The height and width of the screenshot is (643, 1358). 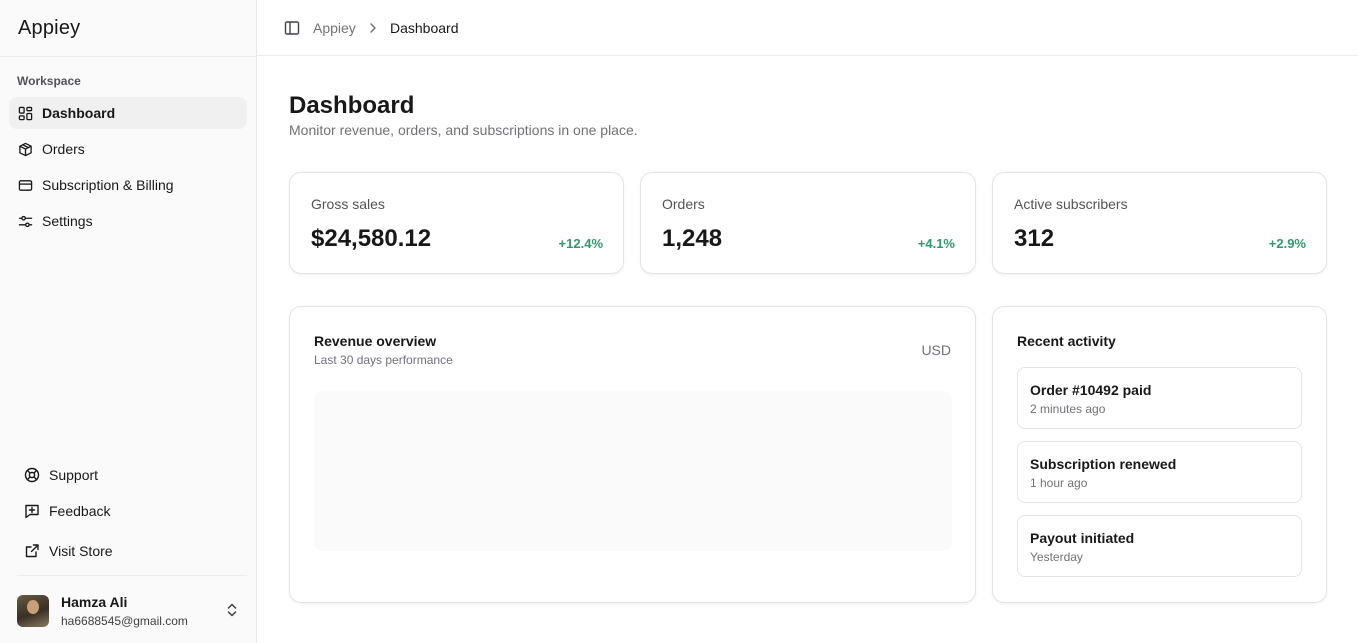 What do you see at coordinates (292, 28) in the screenshot?
I see `sidebar-toggle-icon` at bounding box center [292, 28].